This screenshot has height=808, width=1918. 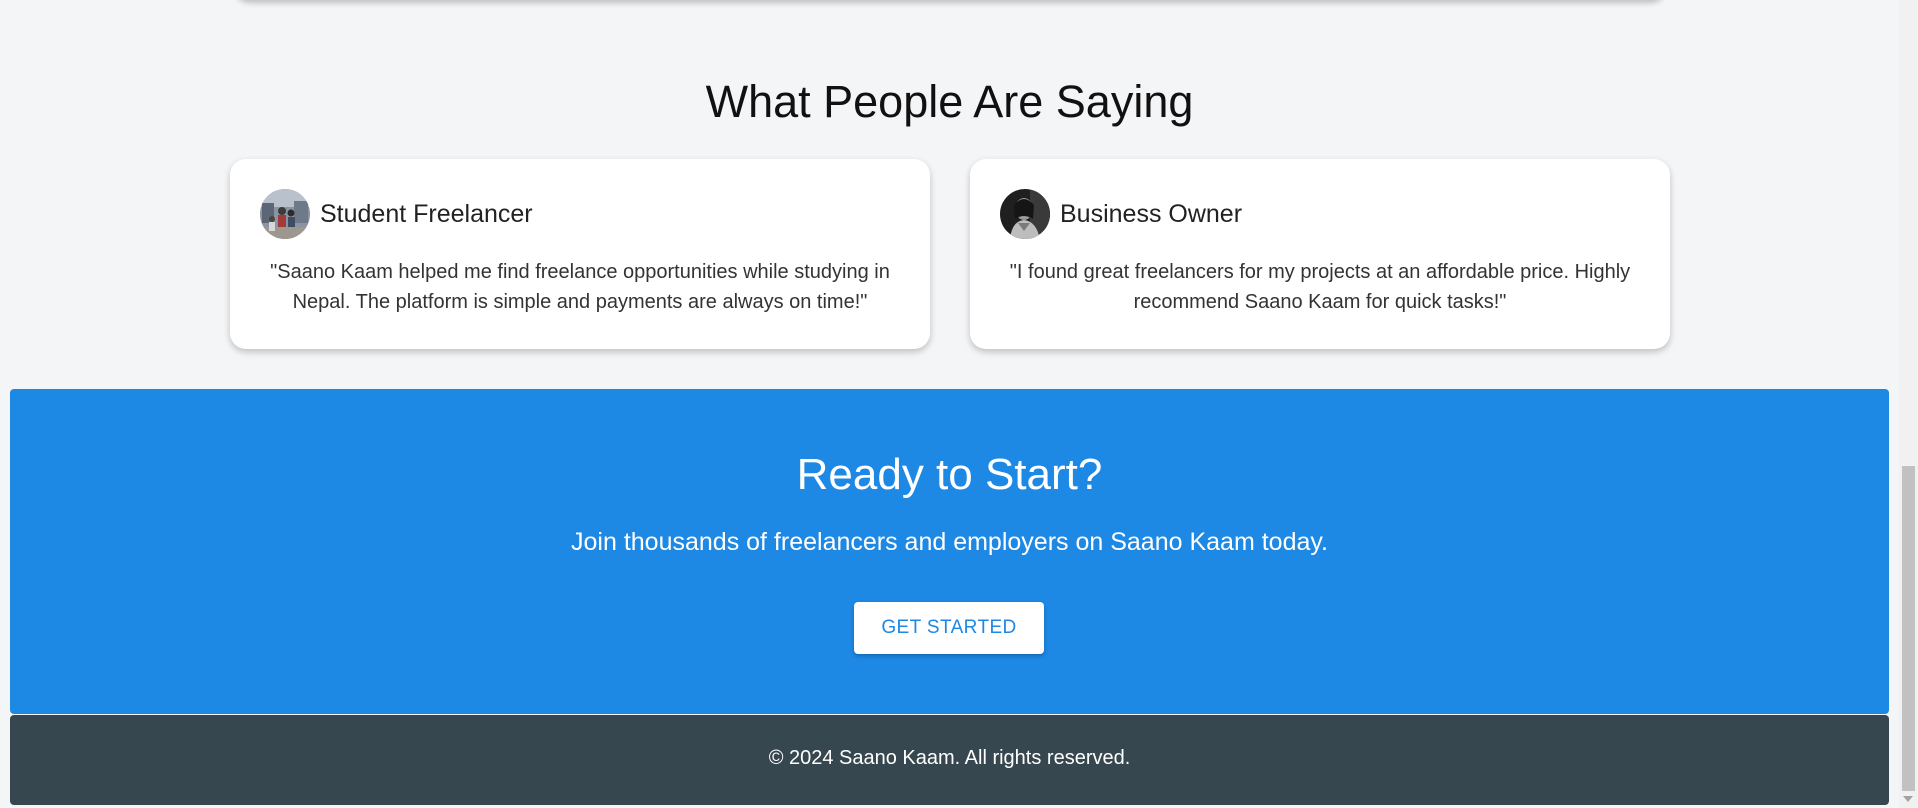 What do you see at coordinates (426, 213) in the screenshot?
I see `testimonial-role: Student Freelancer` at bounding box center [426, 213].